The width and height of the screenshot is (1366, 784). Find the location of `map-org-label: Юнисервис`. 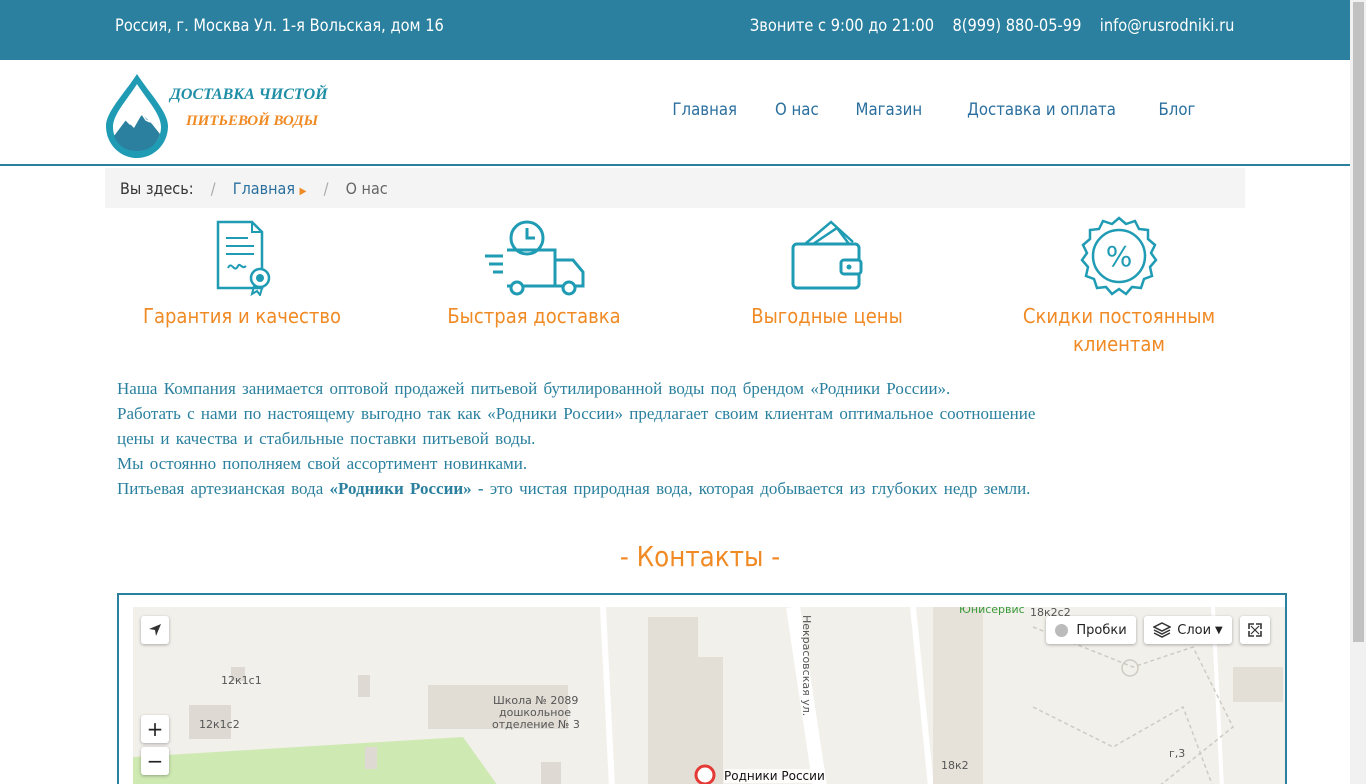

map-org-label: Юнисервис is located at coordinates (992, 611).